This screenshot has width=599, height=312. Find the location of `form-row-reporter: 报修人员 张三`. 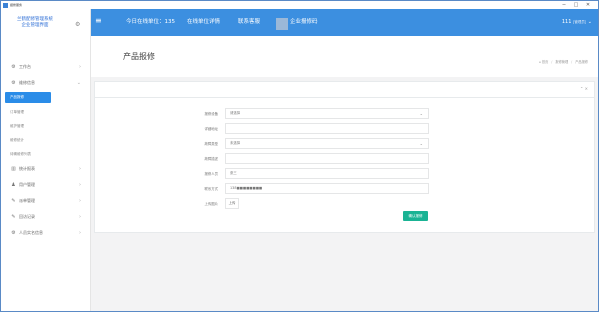

form-row-reporter: 报修人员 张三 is located at coordinates (295, 173).